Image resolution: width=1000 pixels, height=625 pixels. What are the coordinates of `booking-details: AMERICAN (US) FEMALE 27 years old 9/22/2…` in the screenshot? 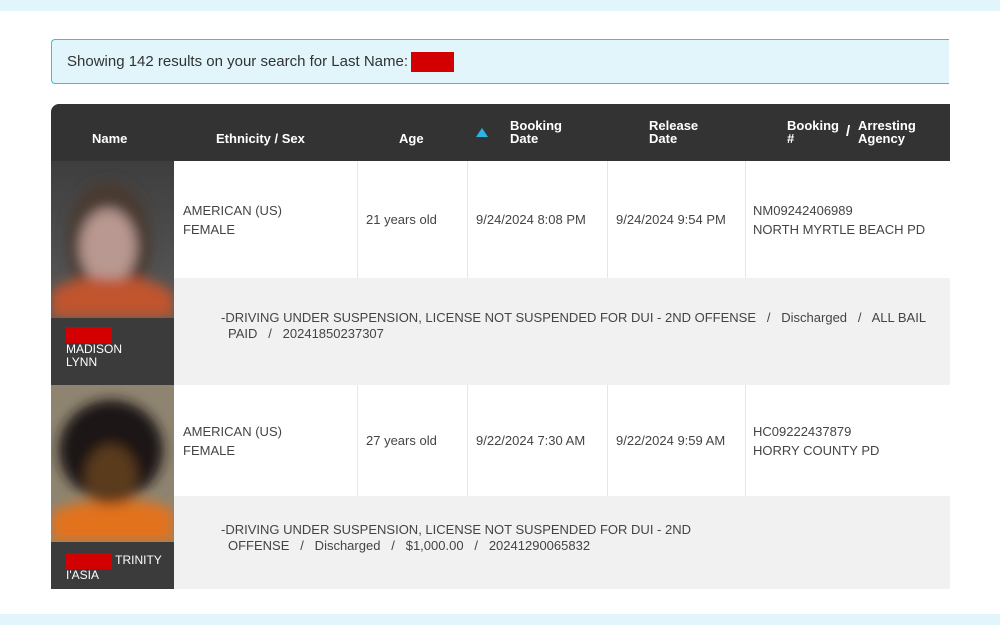 It's located at (562, 440).